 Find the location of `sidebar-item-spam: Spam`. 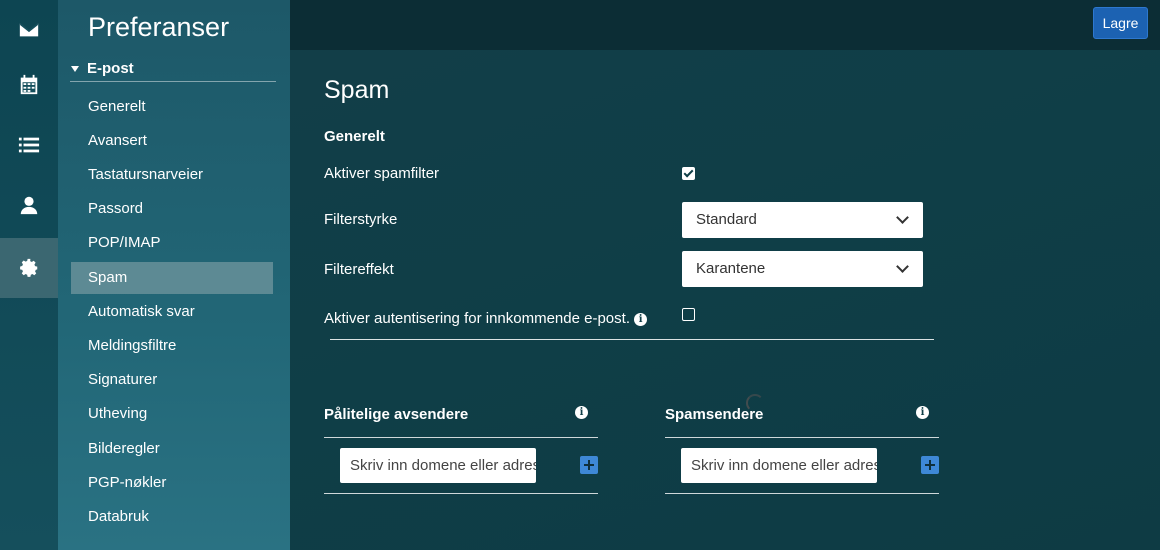

sidebar-item-spam: Spam is located at coordinates (172, 278).